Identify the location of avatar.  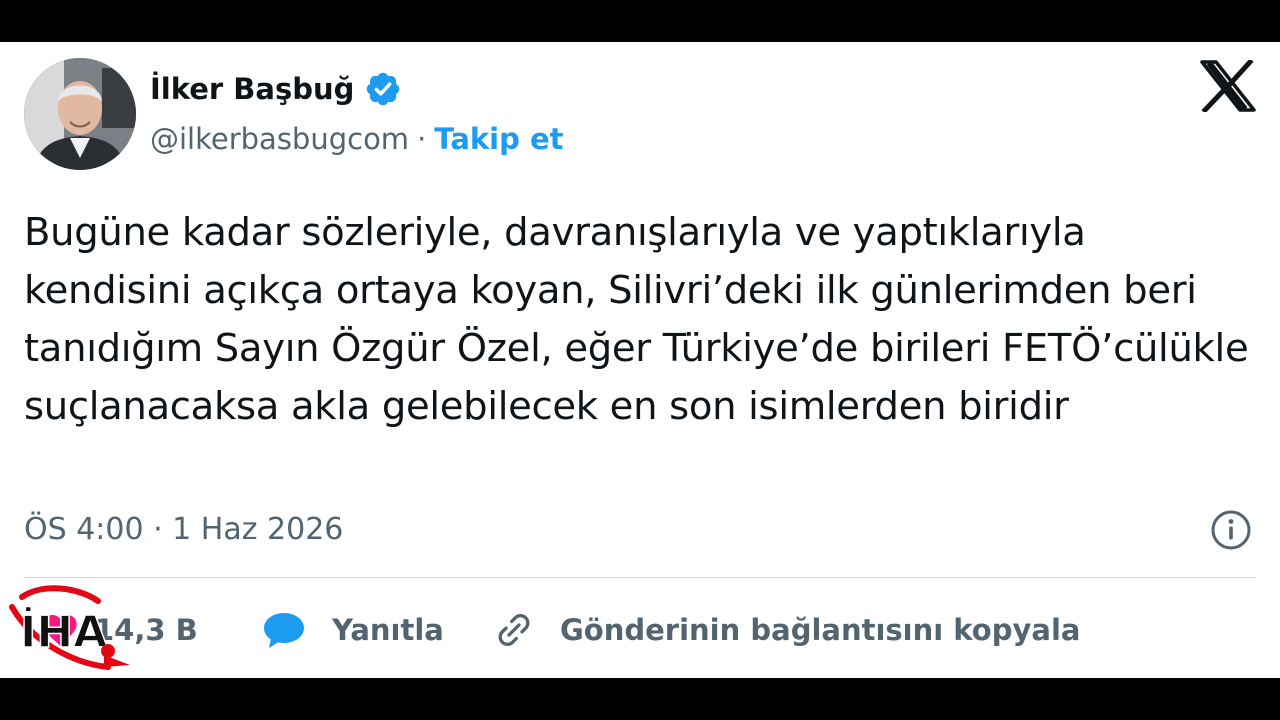
(80, 114).